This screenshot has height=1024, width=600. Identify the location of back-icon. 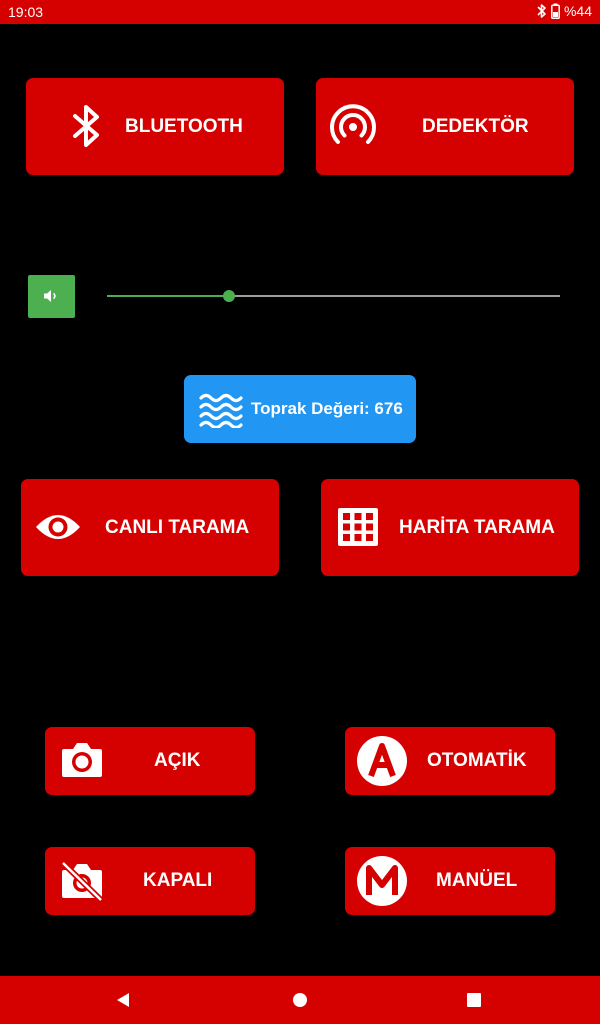
(123, 1000).